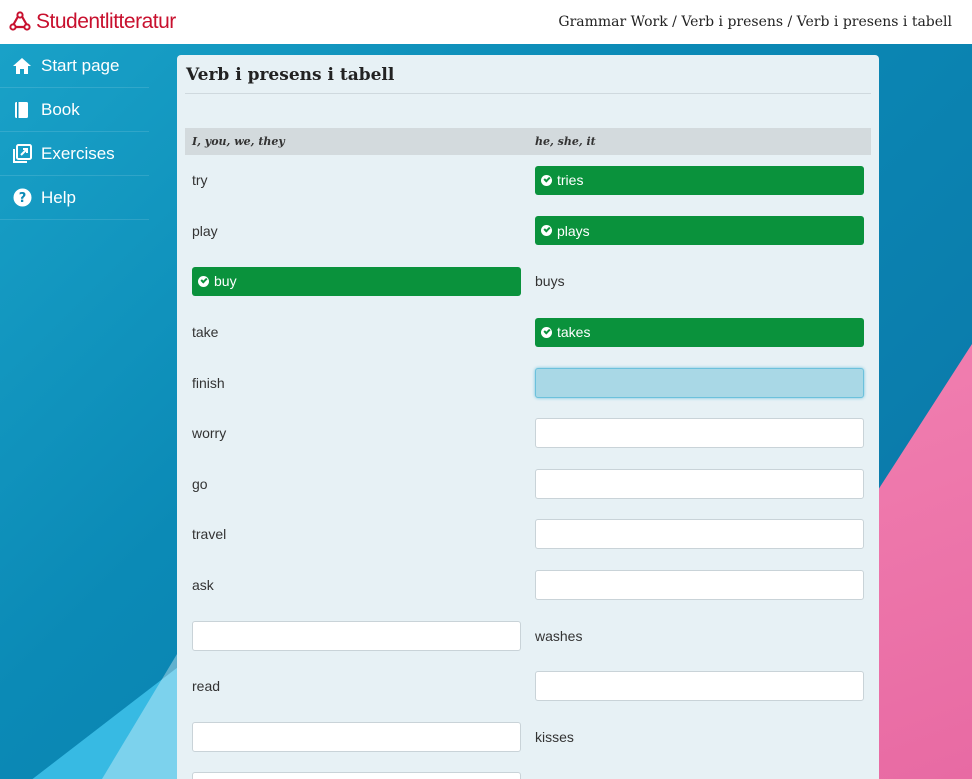 The image size is (972, 779). What do you see at coordinates (699, 281) in the screenshot?
I see `cell-singular-form: buys` at bounding box center [699, 281].